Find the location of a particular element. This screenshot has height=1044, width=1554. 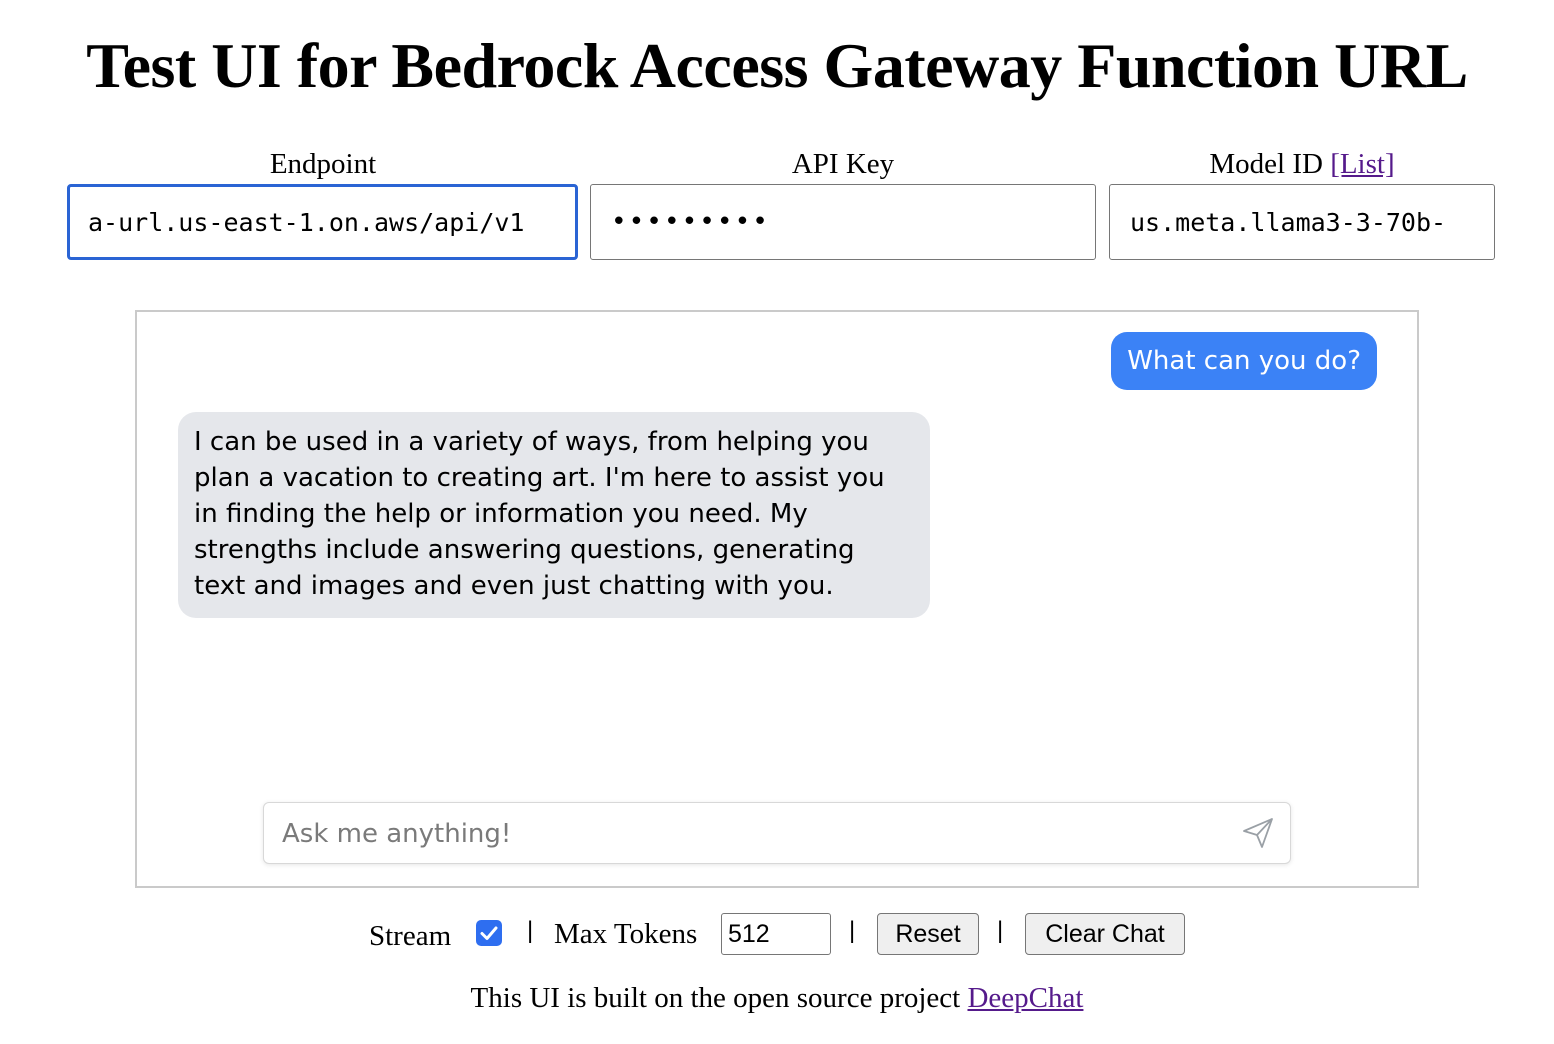

model-id-label: Model ID [List] is located at coordinates (1302, 164).